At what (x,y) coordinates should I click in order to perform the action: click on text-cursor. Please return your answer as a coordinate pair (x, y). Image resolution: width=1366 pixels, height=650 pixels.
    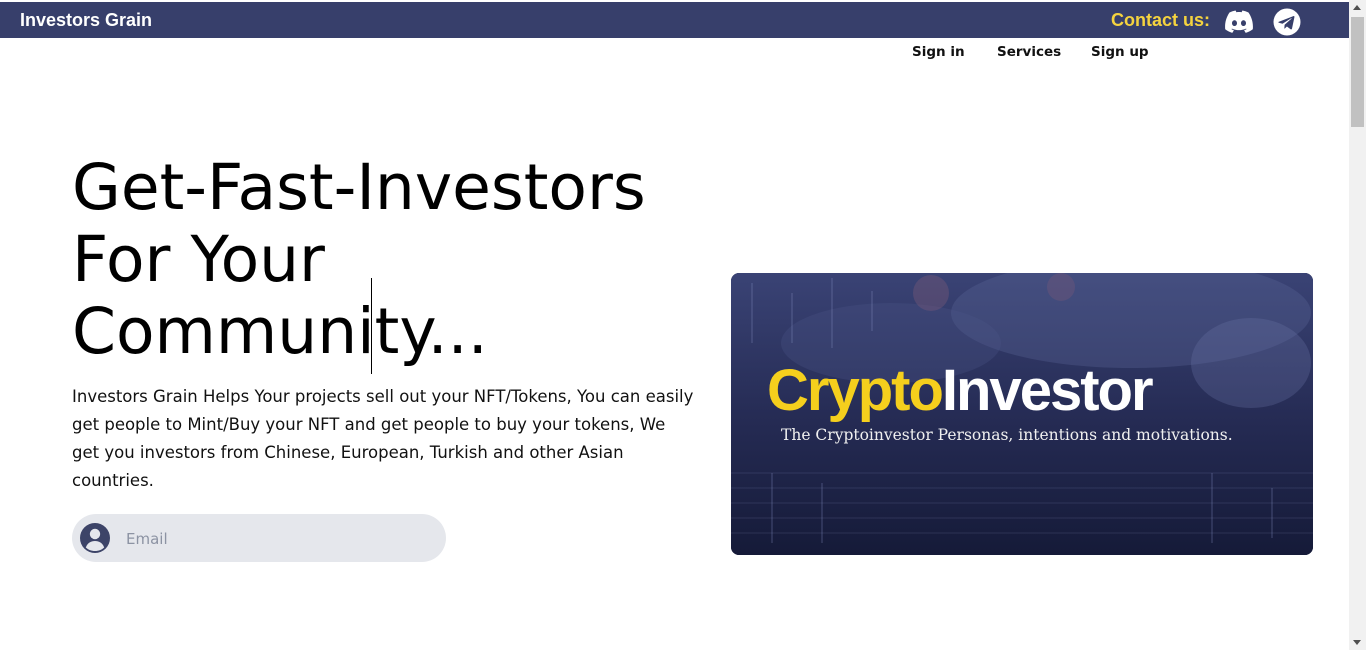
    Looking at the image, I should click on (371, 326).